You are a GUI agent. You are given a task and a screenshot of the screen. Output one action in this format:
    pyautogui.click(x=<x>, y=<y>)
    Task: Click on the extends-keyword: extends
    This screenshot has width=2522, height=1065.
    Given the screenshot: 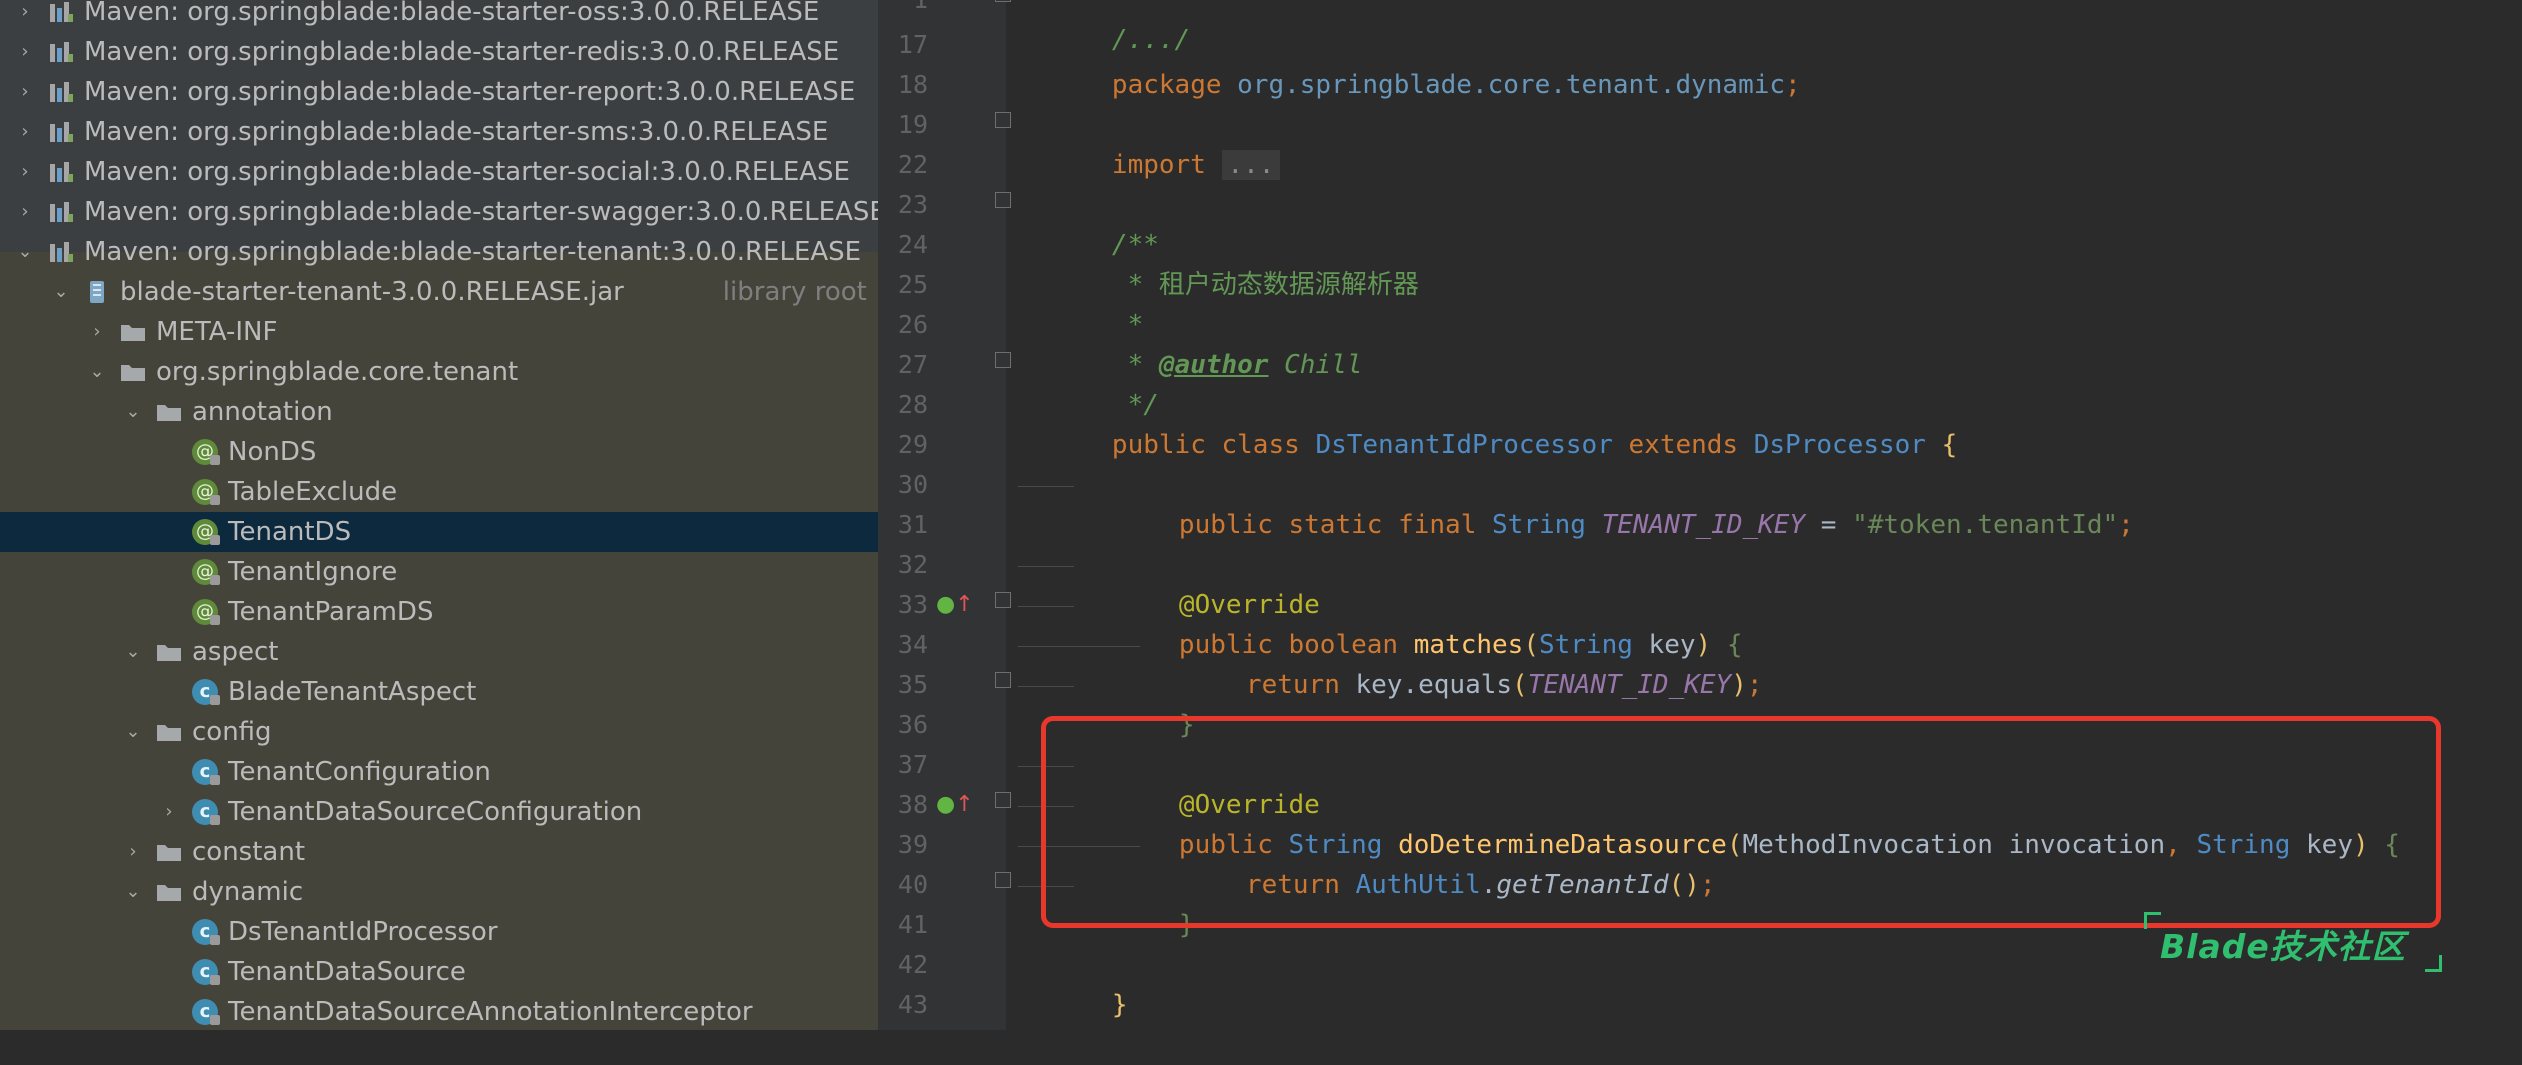 What is the action you would take?
    pyautogui.click(x=1683, y=445)
    